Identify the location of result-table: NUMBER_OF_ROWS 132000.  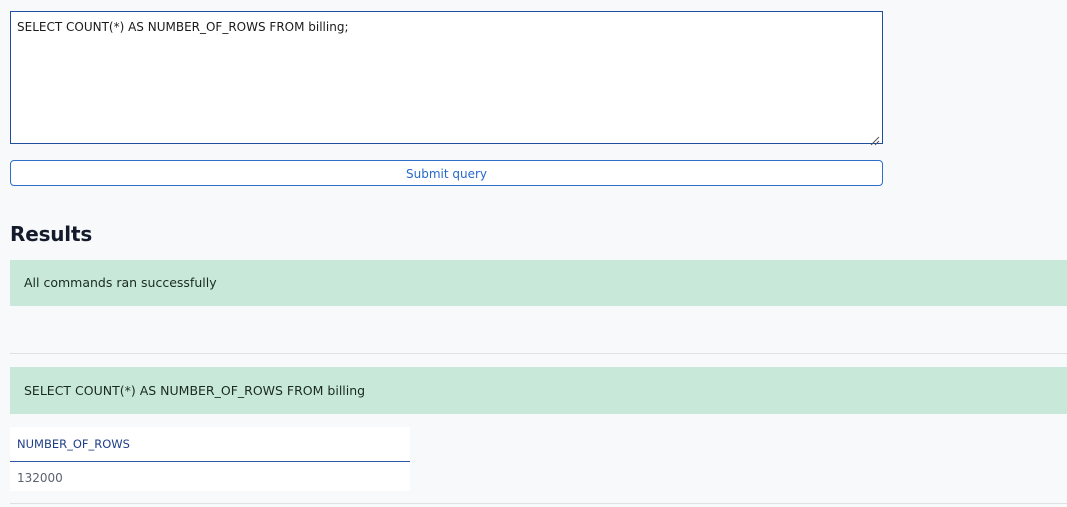
(210, 459).